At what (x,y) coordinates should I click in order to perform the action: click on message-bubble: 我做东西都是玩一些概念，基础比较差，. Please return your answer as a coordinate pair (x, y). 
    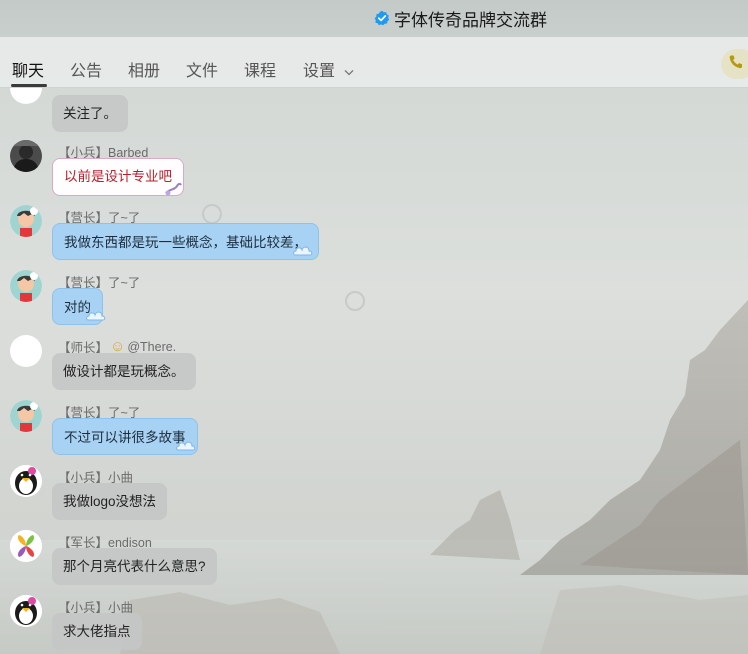
    Looking at the image, I should click on (185, 241).